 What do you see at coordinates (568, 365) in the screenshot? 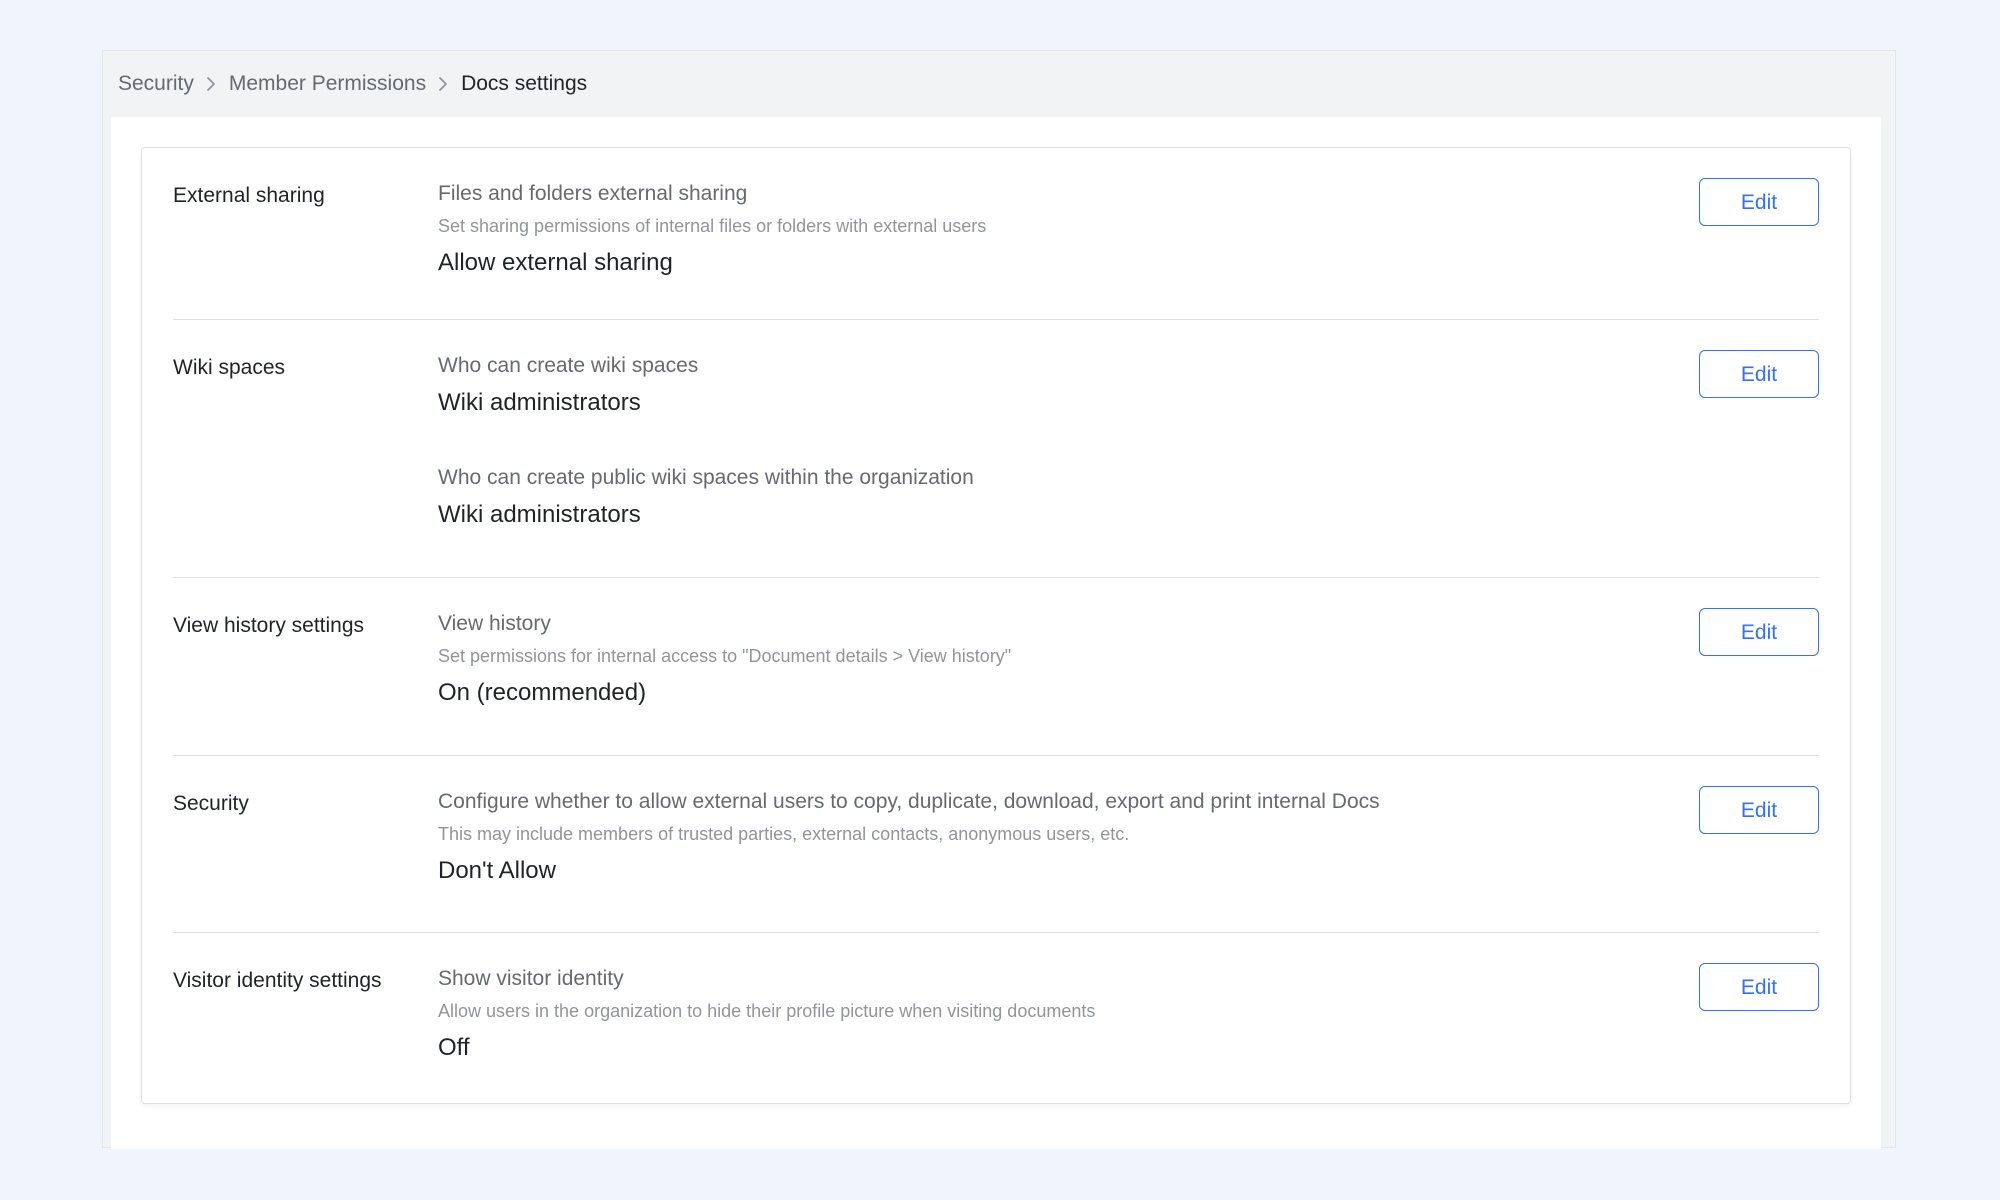
I see `setting-title: Who can create wiki spaces` at bounding box center [568, 365].